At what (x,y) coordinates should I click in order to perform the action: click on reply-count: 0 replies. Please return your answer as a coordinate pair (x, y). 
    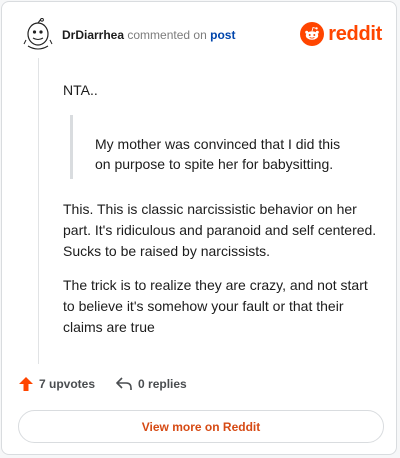
    Looking at the image, I should click on (162, 384).